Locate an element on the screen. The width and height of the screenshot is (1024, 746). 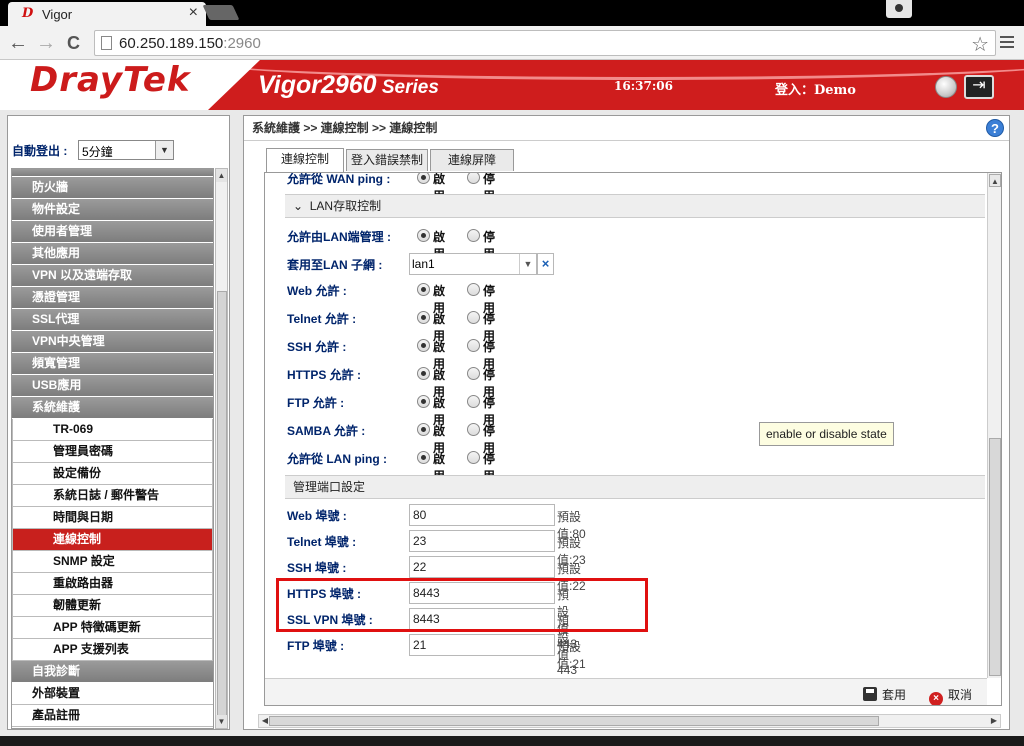
sidebar-item: SSL代理 is located at coordinates (112, 320).